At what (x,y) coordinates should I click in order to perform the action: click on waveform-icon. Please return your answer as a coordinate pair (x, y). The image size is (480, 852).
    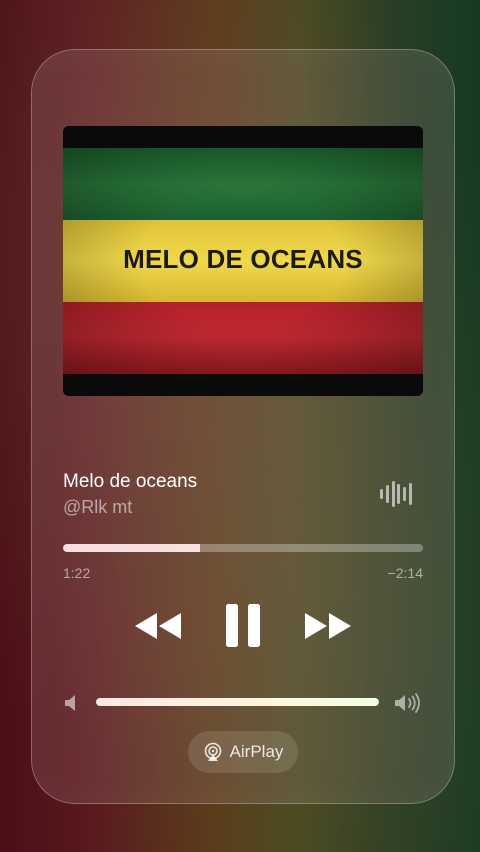
    Looking at the image, I should click on (396, 494).